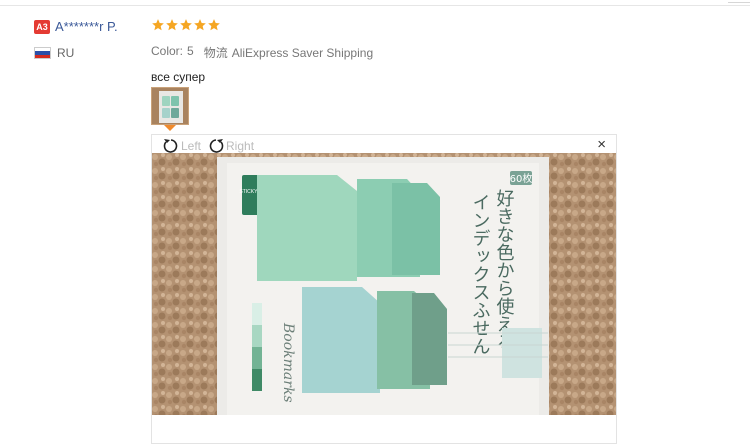 This screenshot has width=750, height=444. Describe the element at coordinates (42, 53) in the screenshot. I see `russia-flag-icon` at that location.